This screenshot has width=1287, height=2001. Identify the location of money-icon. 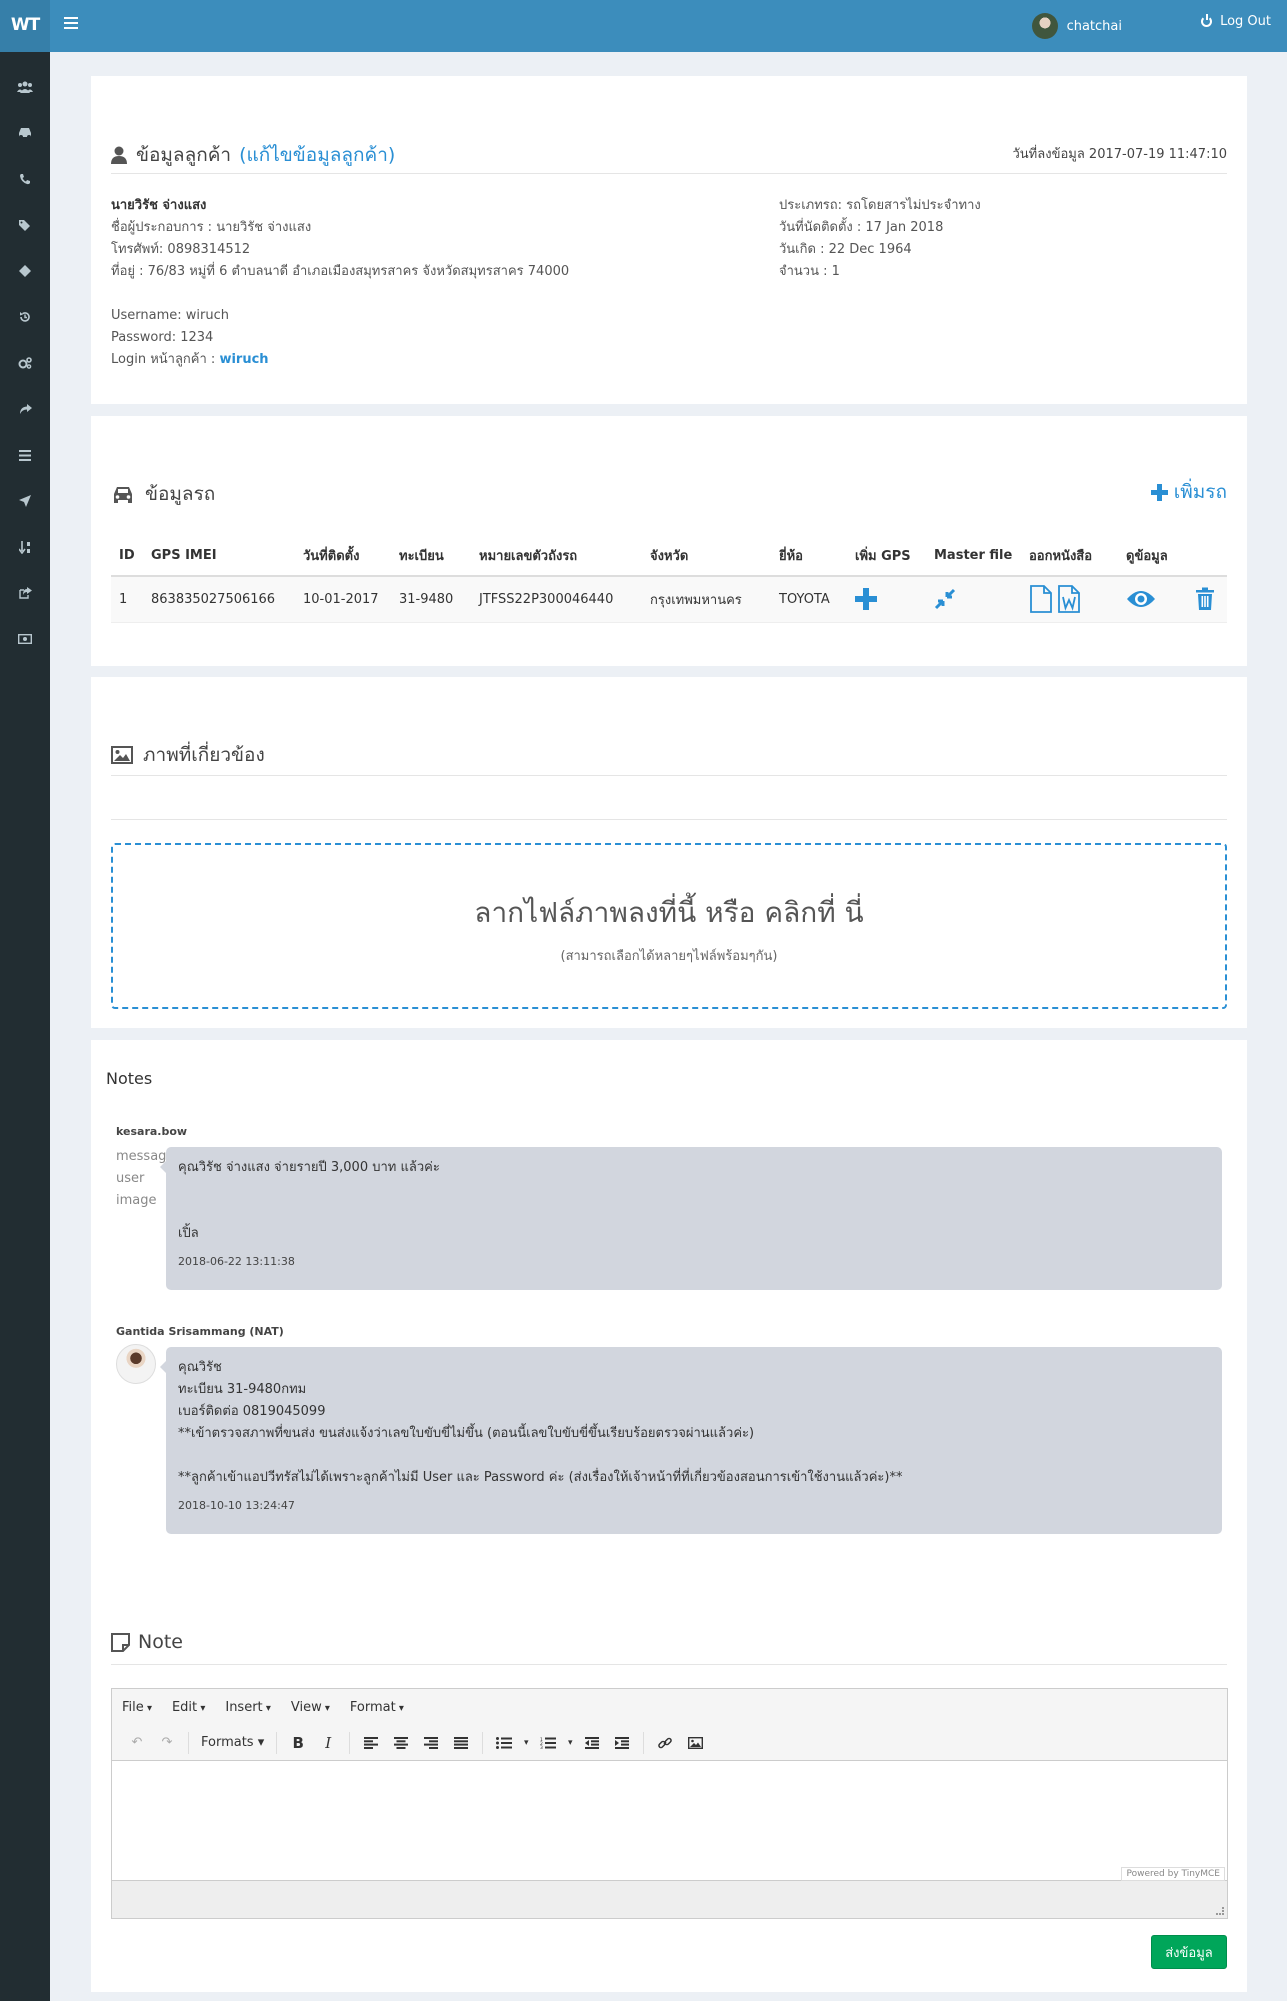
(25, 639).